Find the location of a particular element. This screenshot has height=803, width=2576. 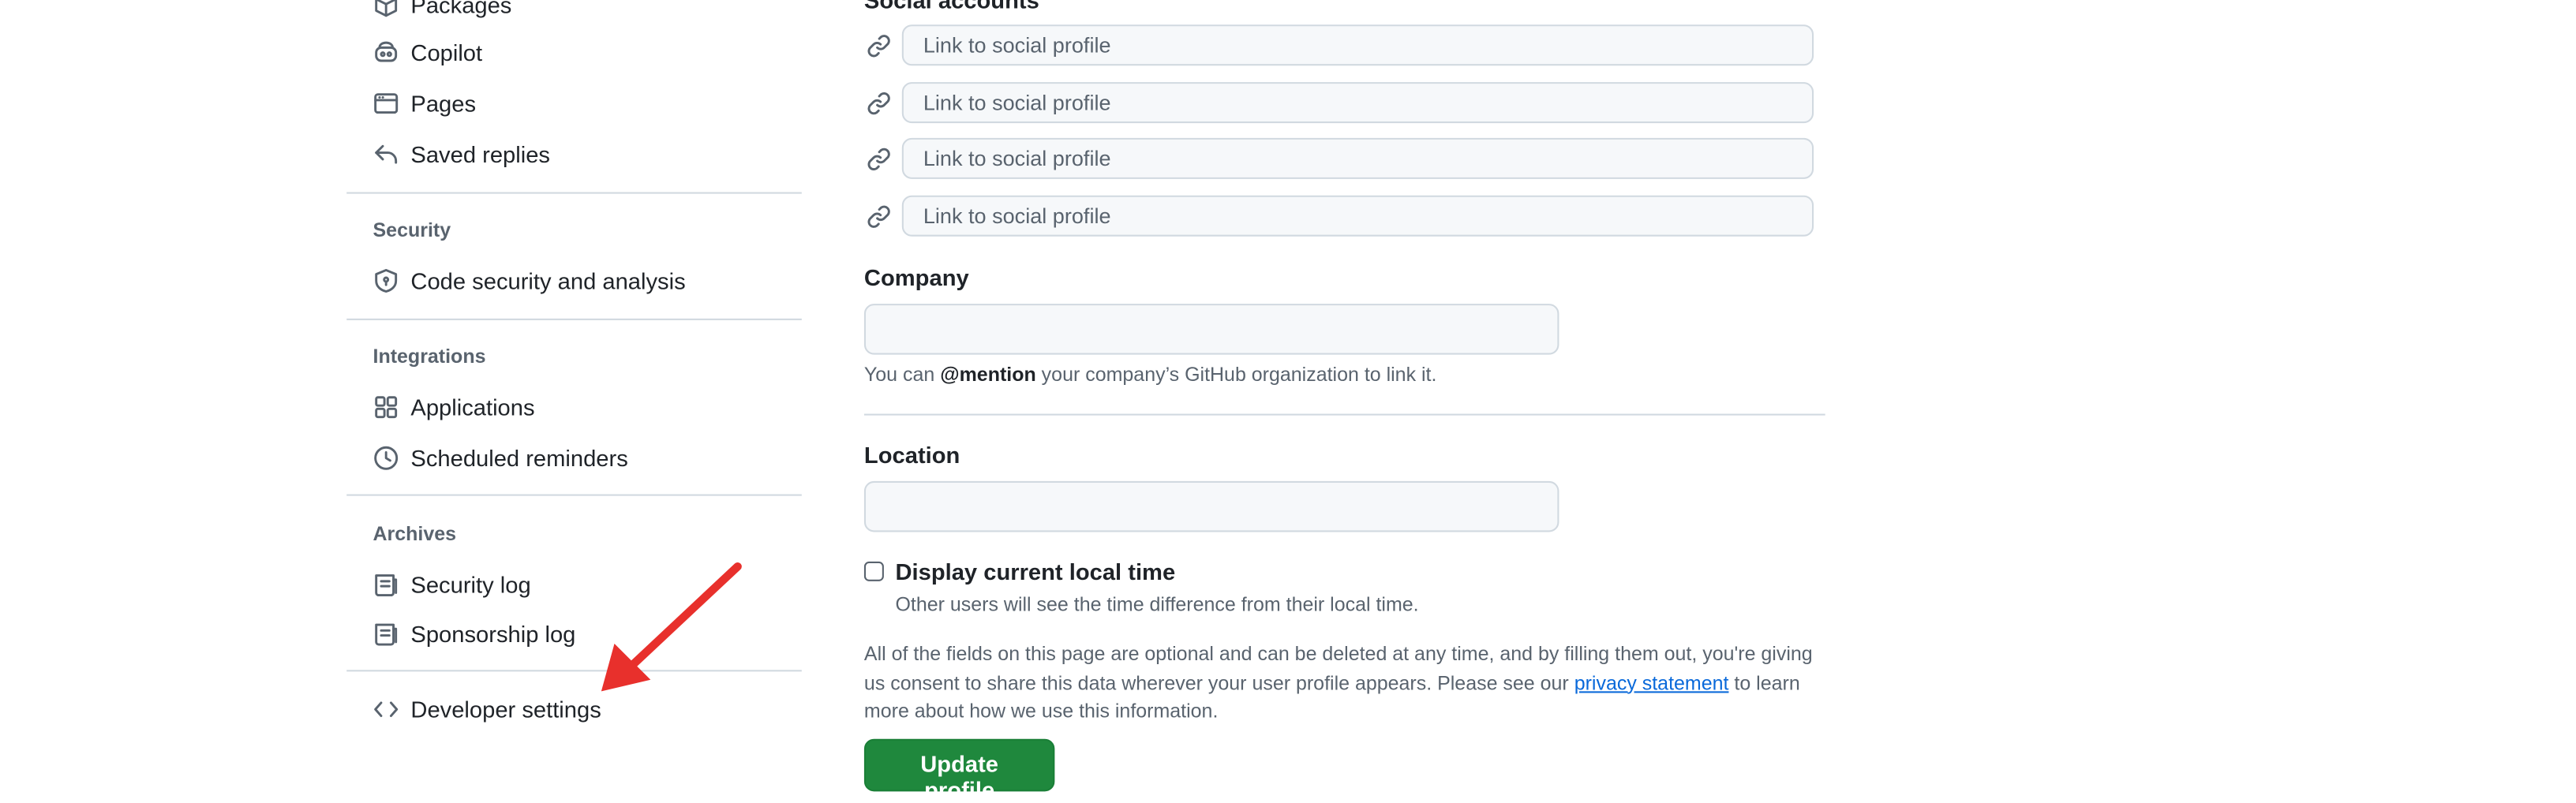

update-profile-button: Update profile is located at coordinates (959, 770).